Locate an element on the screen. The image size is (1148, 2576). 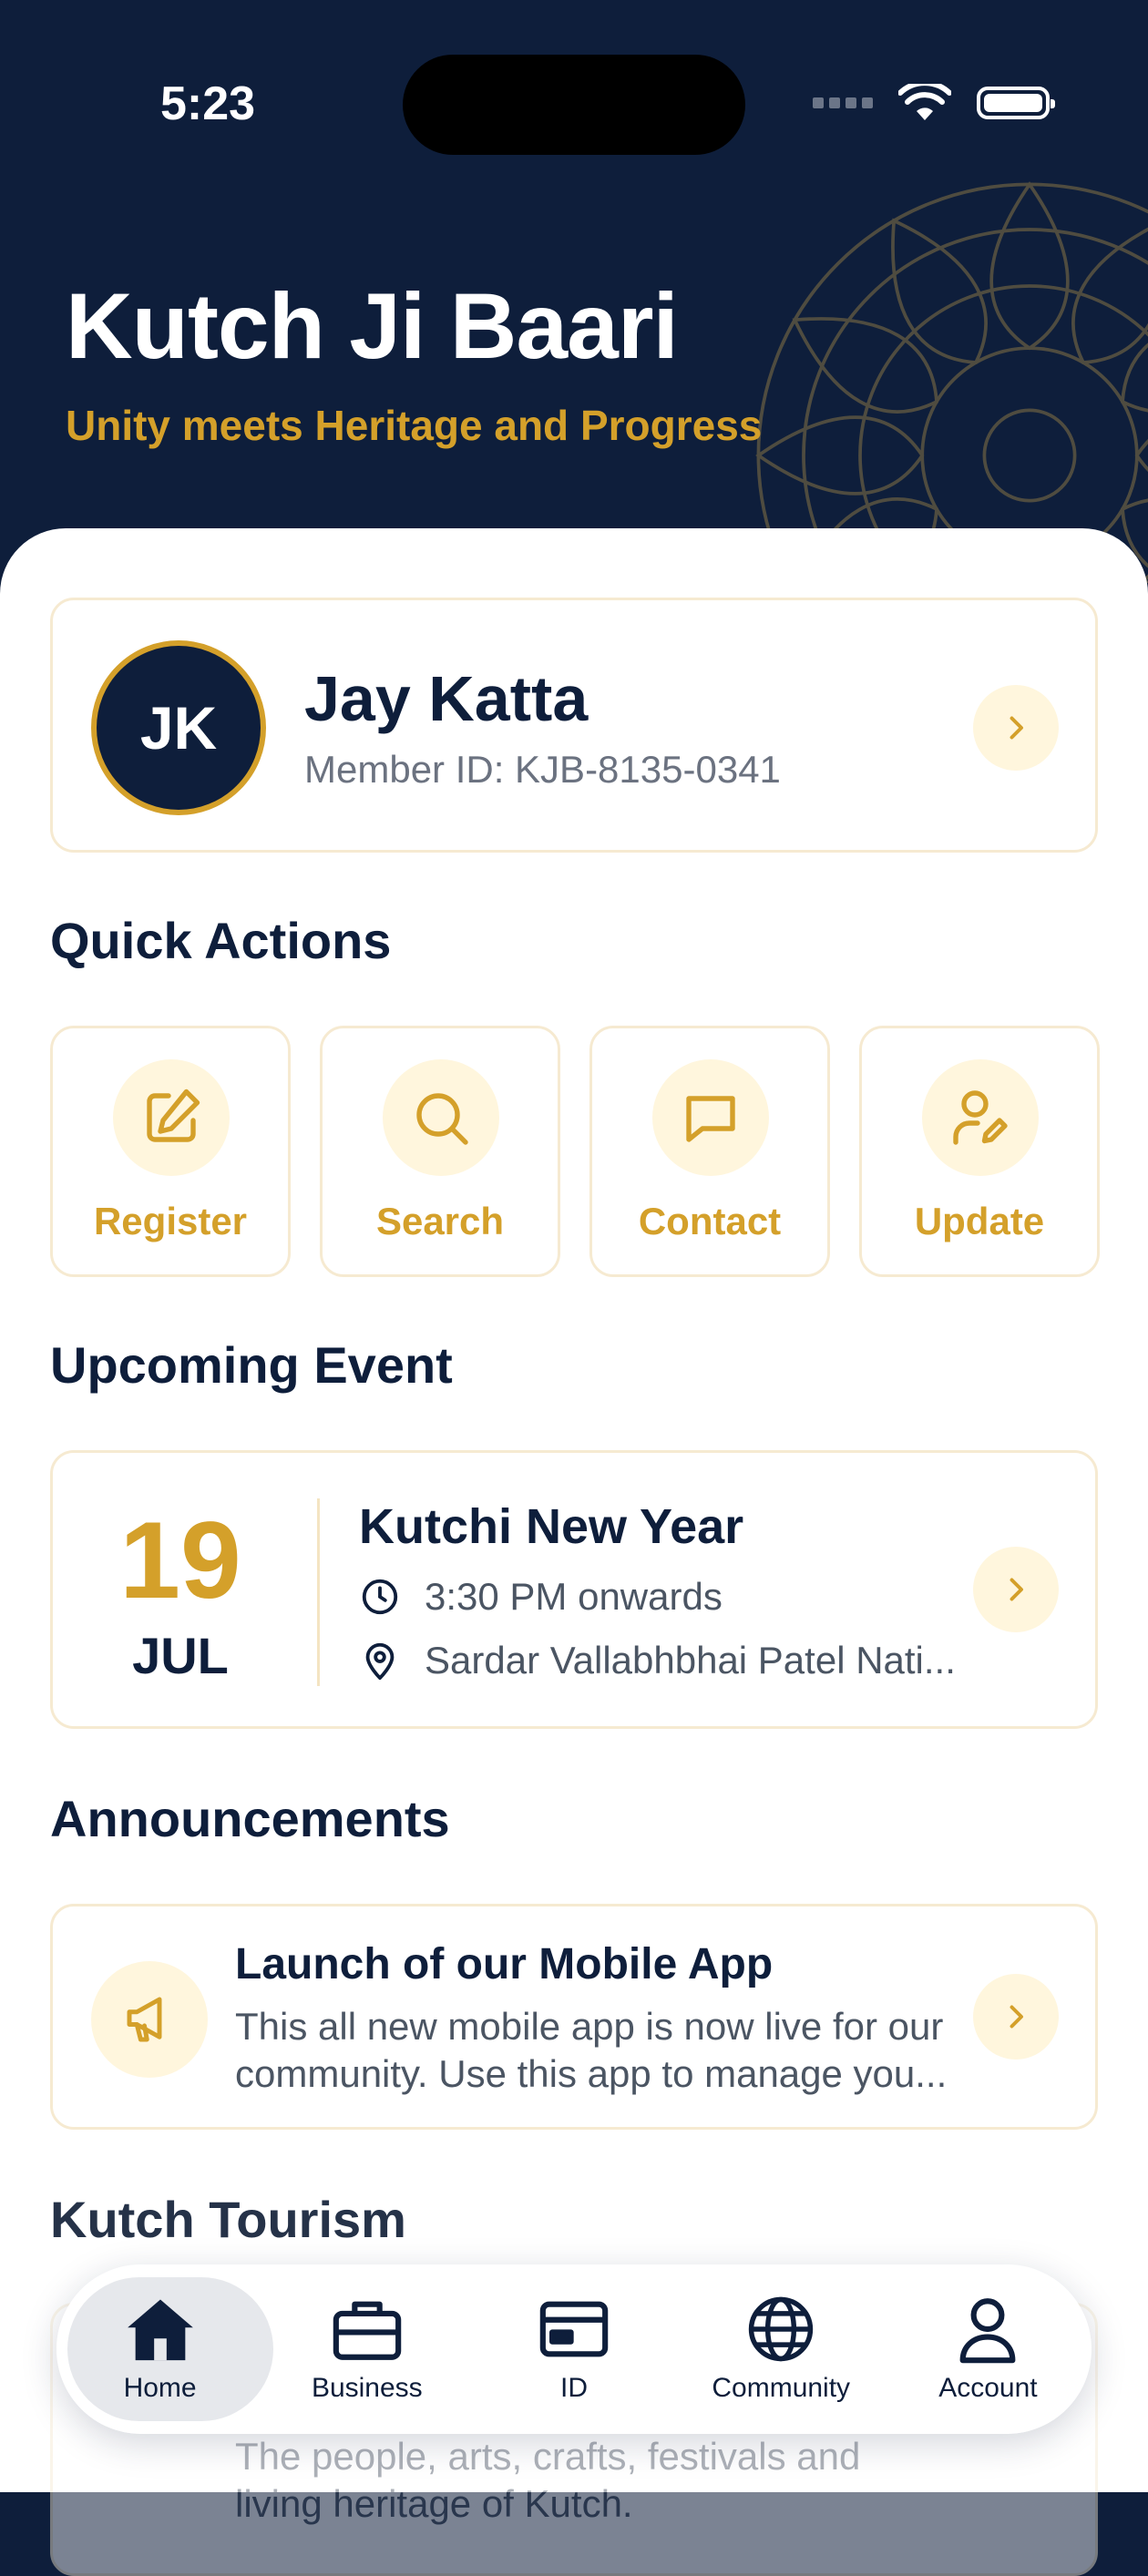
update-label: Update is located at coordinates (980, 1221).